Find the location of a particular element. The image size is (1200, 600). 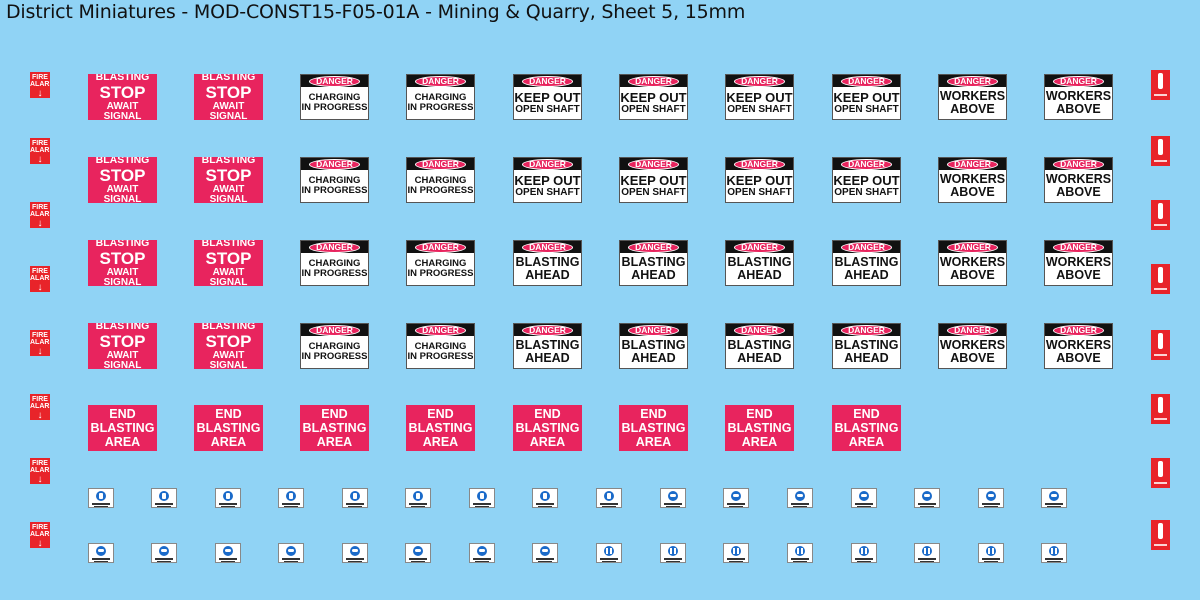

fire-extinguisher-icon is located at coordinates (1160, 531).